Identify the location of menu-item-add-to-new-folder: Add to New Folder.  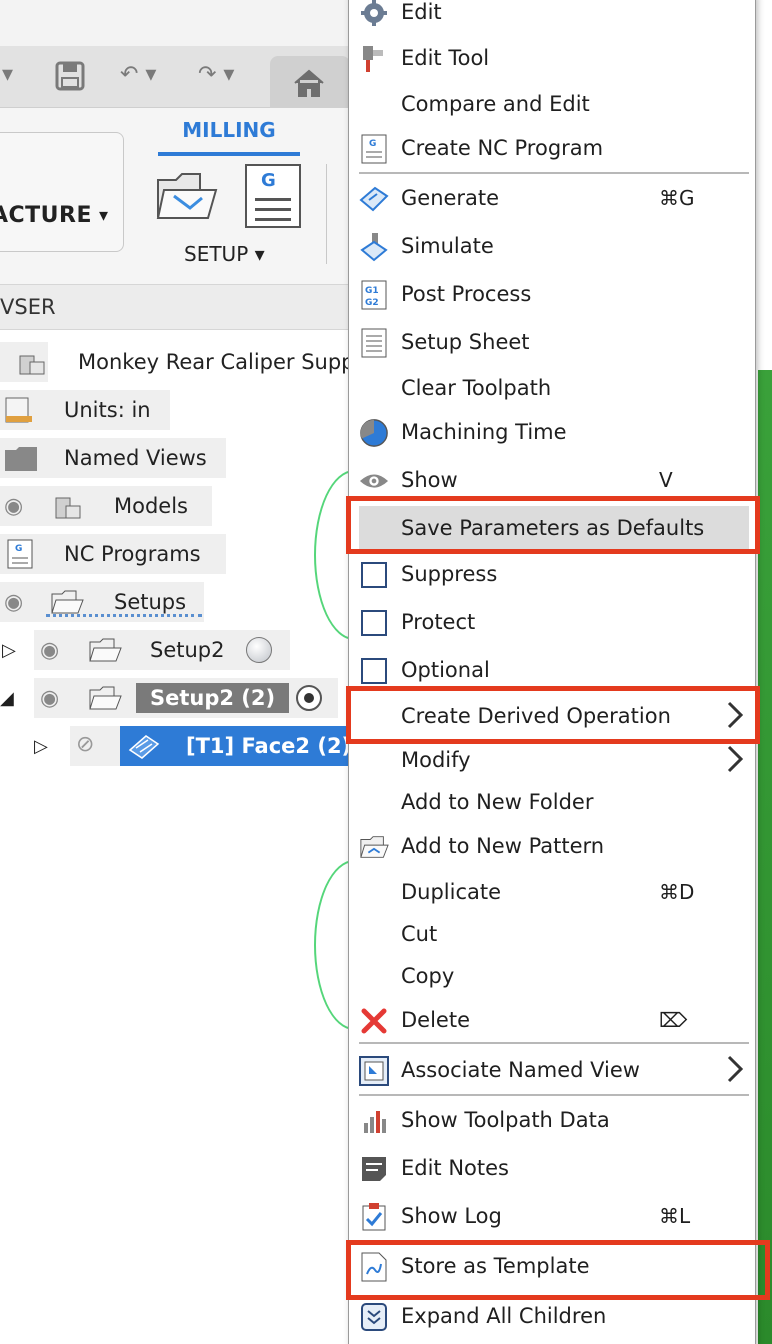
(552, 802).